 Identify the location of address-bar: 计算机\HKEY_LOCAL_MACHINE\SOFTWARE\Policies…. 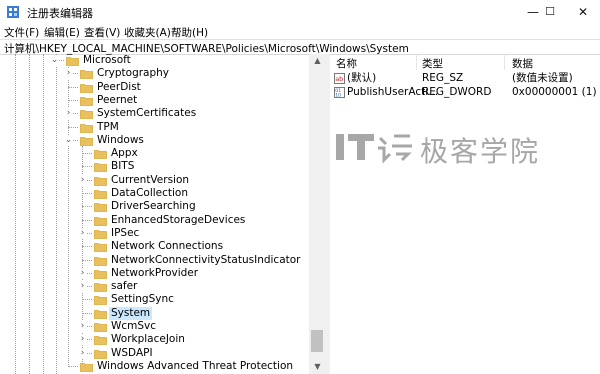
(300, 47).